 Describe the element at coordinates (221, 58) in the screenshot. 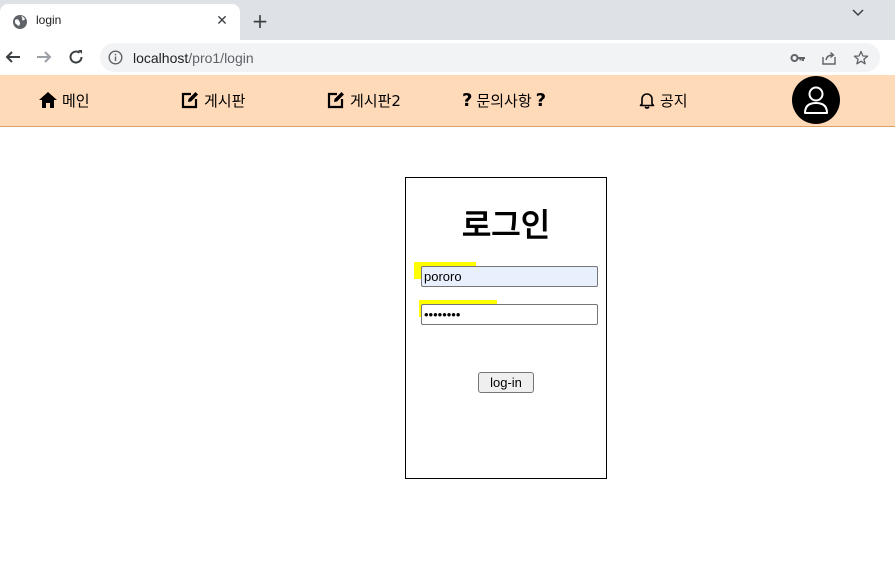

I see `url-path: /pro1/login` at that location.